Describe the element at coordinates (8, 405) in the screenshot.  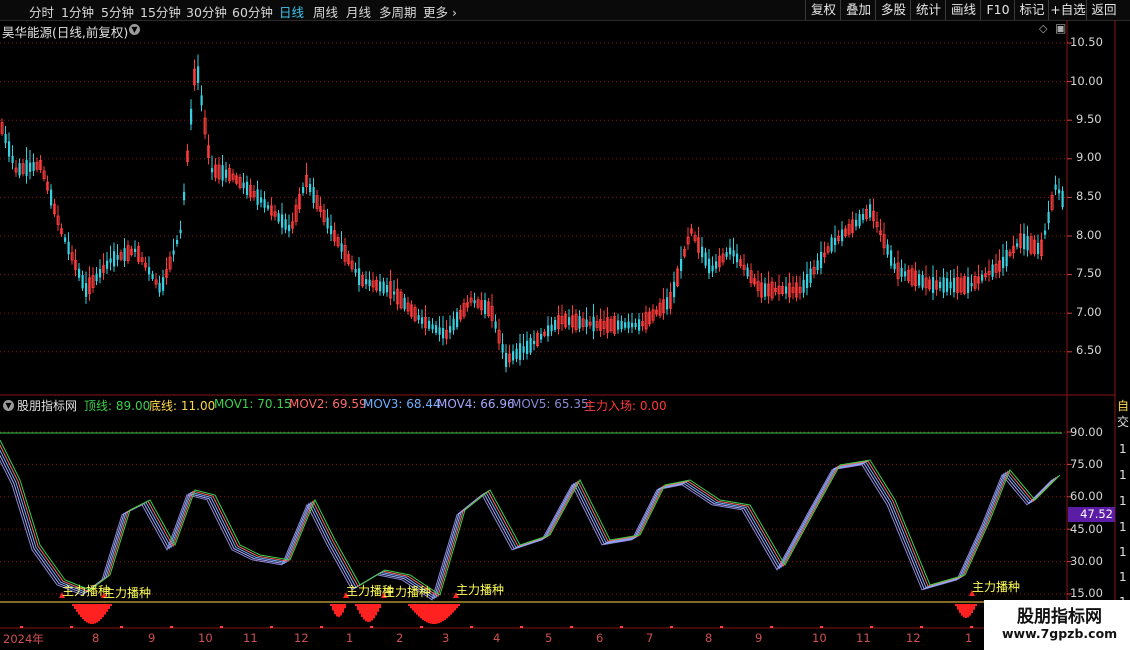
I see `indicator-menu-icon: ▼` at that location.